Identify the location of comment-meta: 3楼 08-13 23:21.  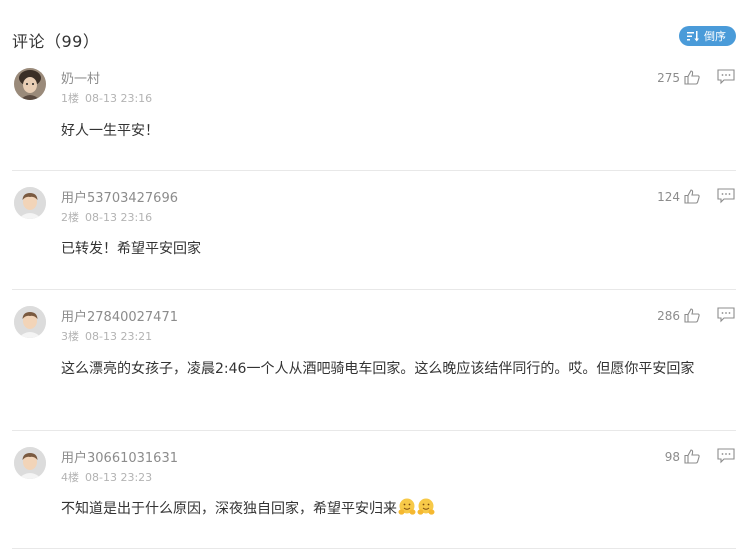
(106, 336).